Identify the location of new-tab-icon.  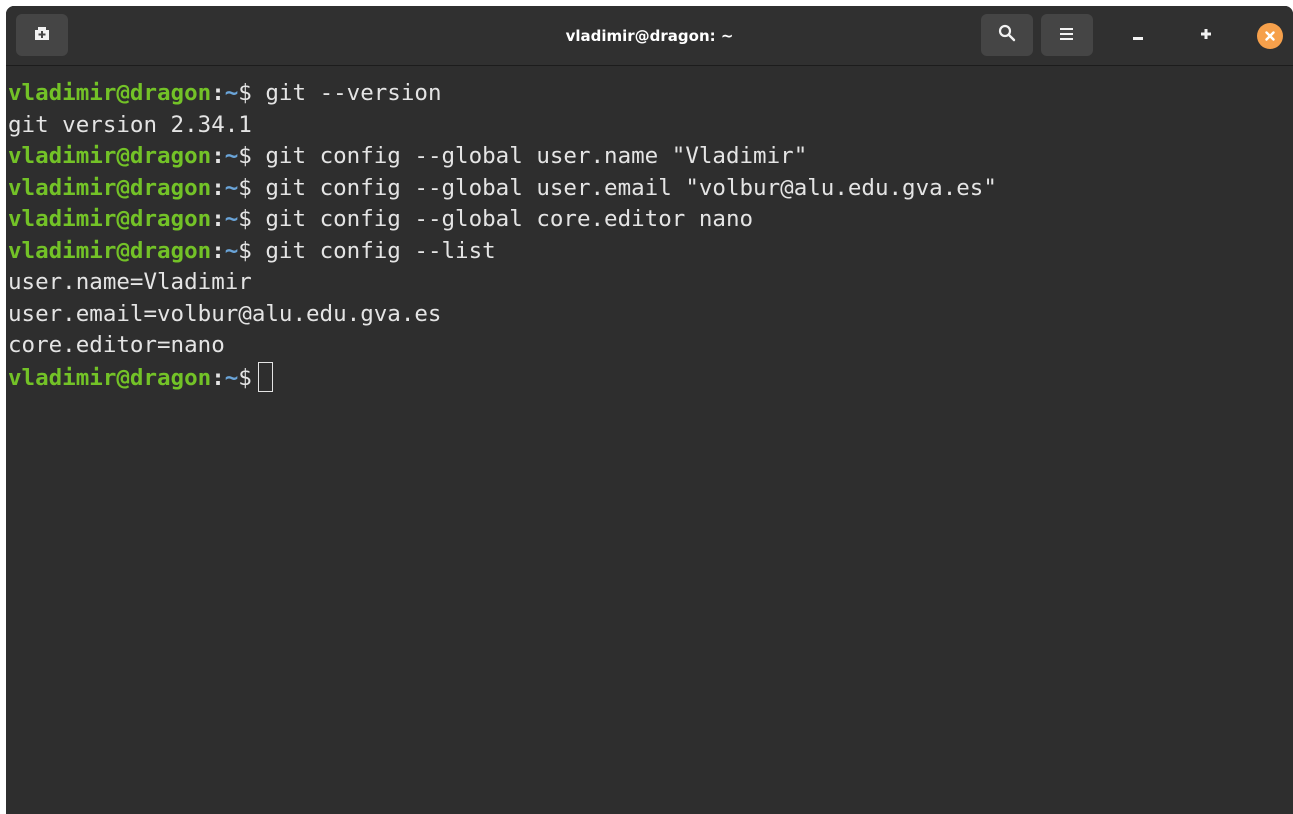
(42, 35).